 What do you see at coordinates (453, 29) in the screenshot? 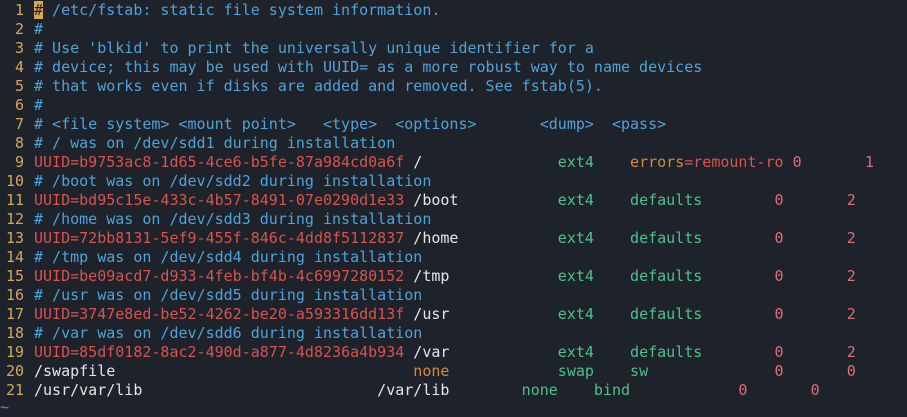
I see `editor-line: 2 #` at bounding box center [453, 29].